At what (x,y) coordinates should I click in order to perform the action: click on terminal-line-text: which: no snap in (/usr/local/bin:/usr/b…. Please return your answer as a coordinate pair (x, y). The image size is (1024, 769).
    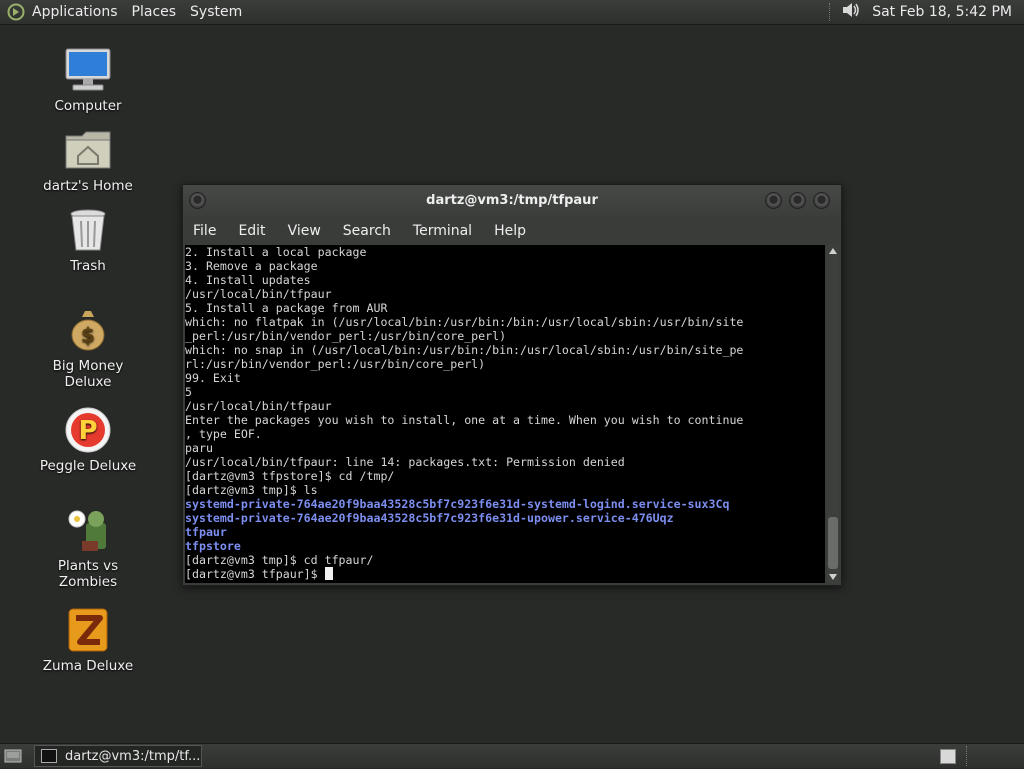
    Looking at the image, I should click on (464, 350).